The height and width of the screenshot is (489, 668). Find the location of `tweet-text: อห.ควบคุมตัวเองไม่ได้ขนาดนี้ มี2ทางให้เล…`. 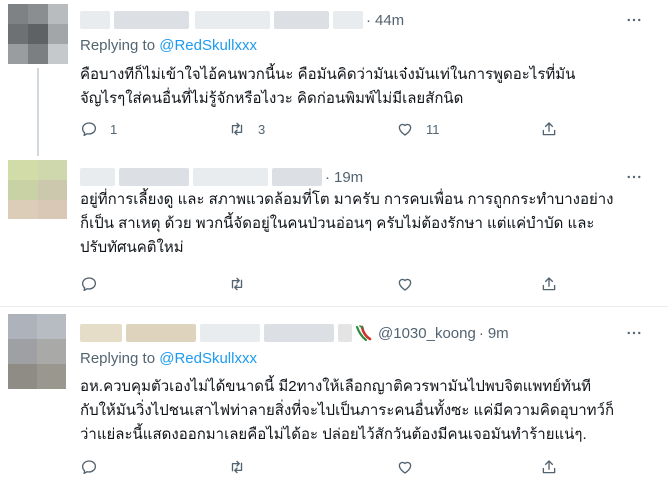

tweet-text: อห.ควบคุมตัวเองไม่ได้ขนาดนี้ มี2ทางให้เล… is located at coordinates (365, 411).